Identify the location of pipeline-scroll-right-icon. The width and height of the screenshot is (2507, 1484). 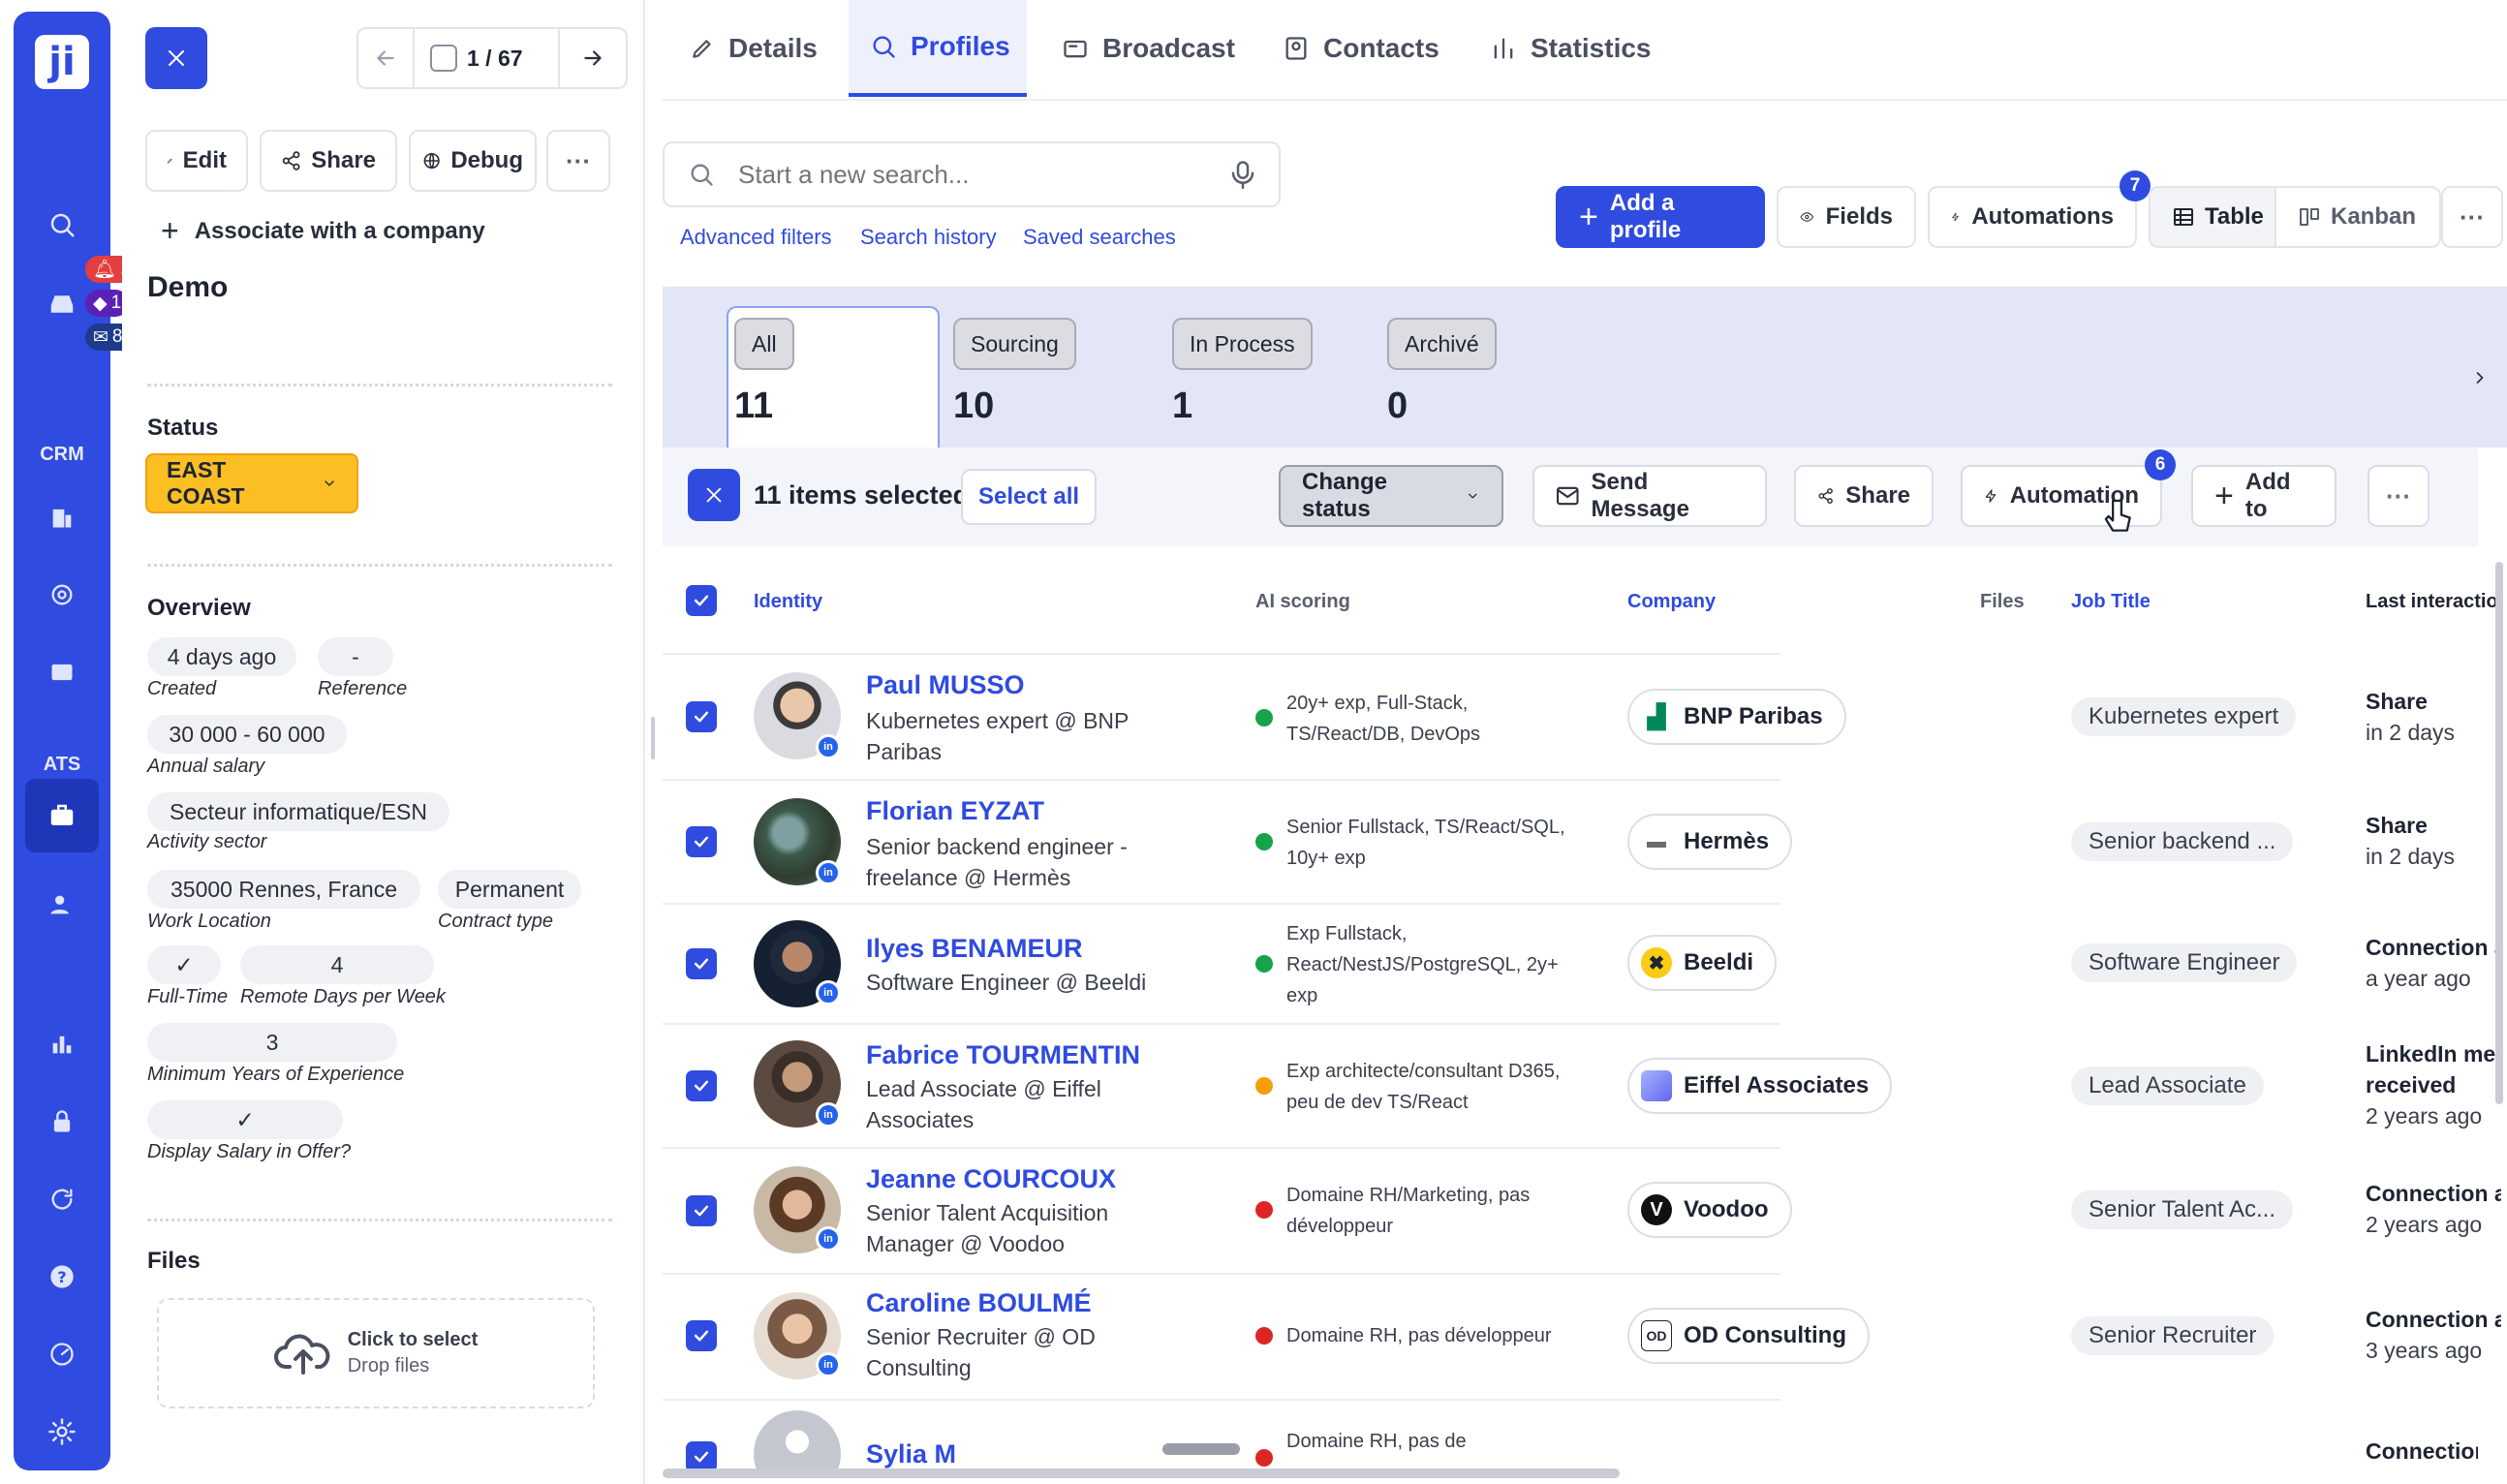
(2480, 377).